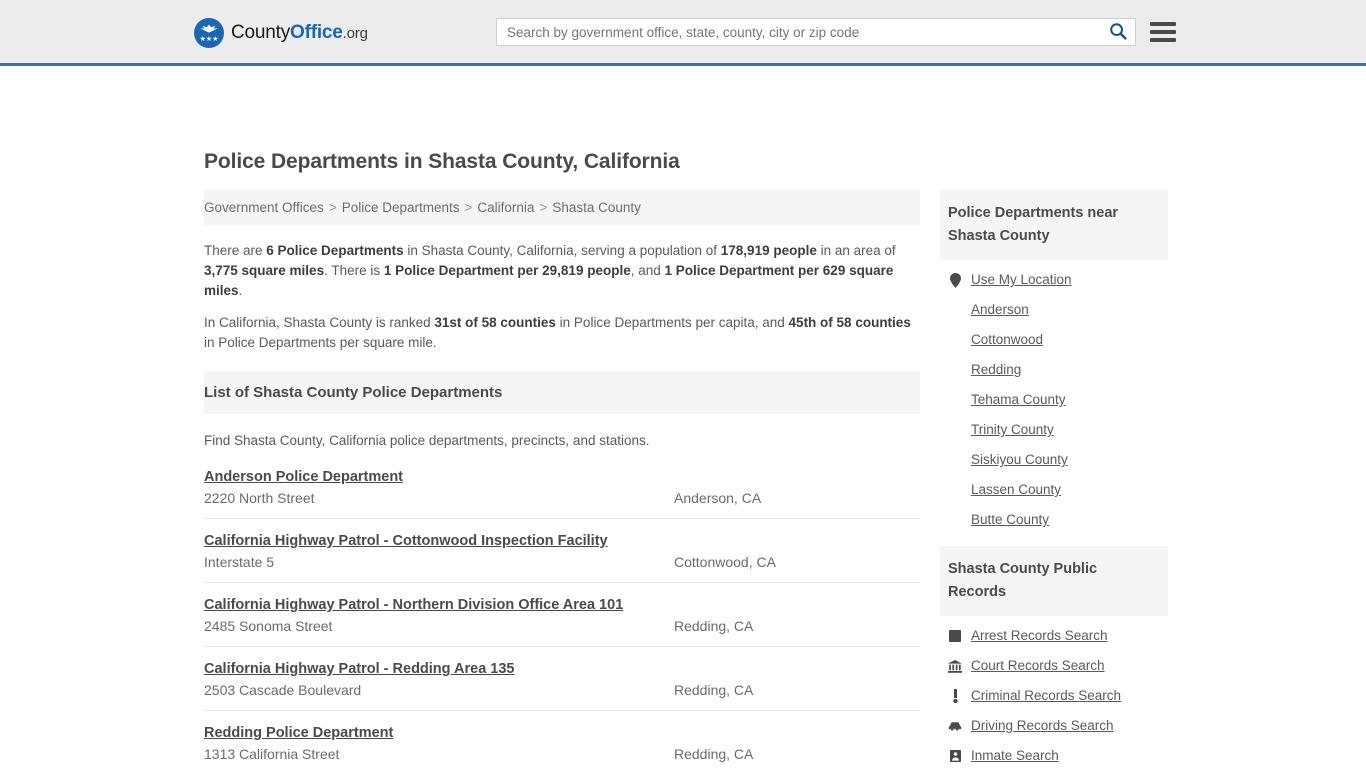 This screenshot has height=768, width=1366. I want to click on records-link-label: Court Records Search, so click(1038, 665).